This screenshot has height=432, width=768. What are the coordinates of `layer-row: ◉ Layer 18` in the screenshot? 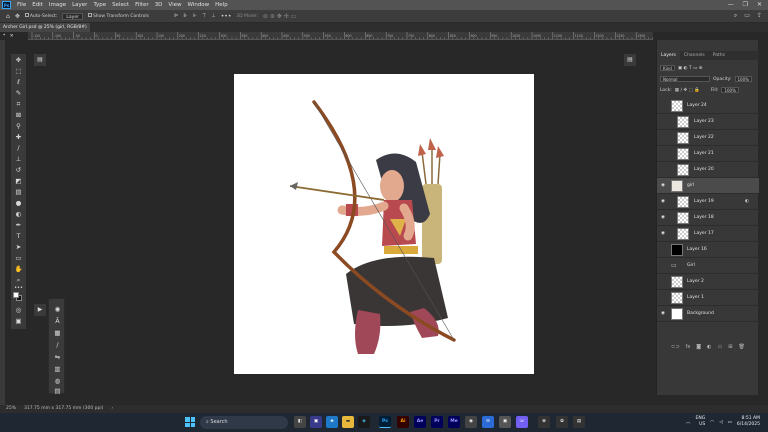 It's located at (708, 218).